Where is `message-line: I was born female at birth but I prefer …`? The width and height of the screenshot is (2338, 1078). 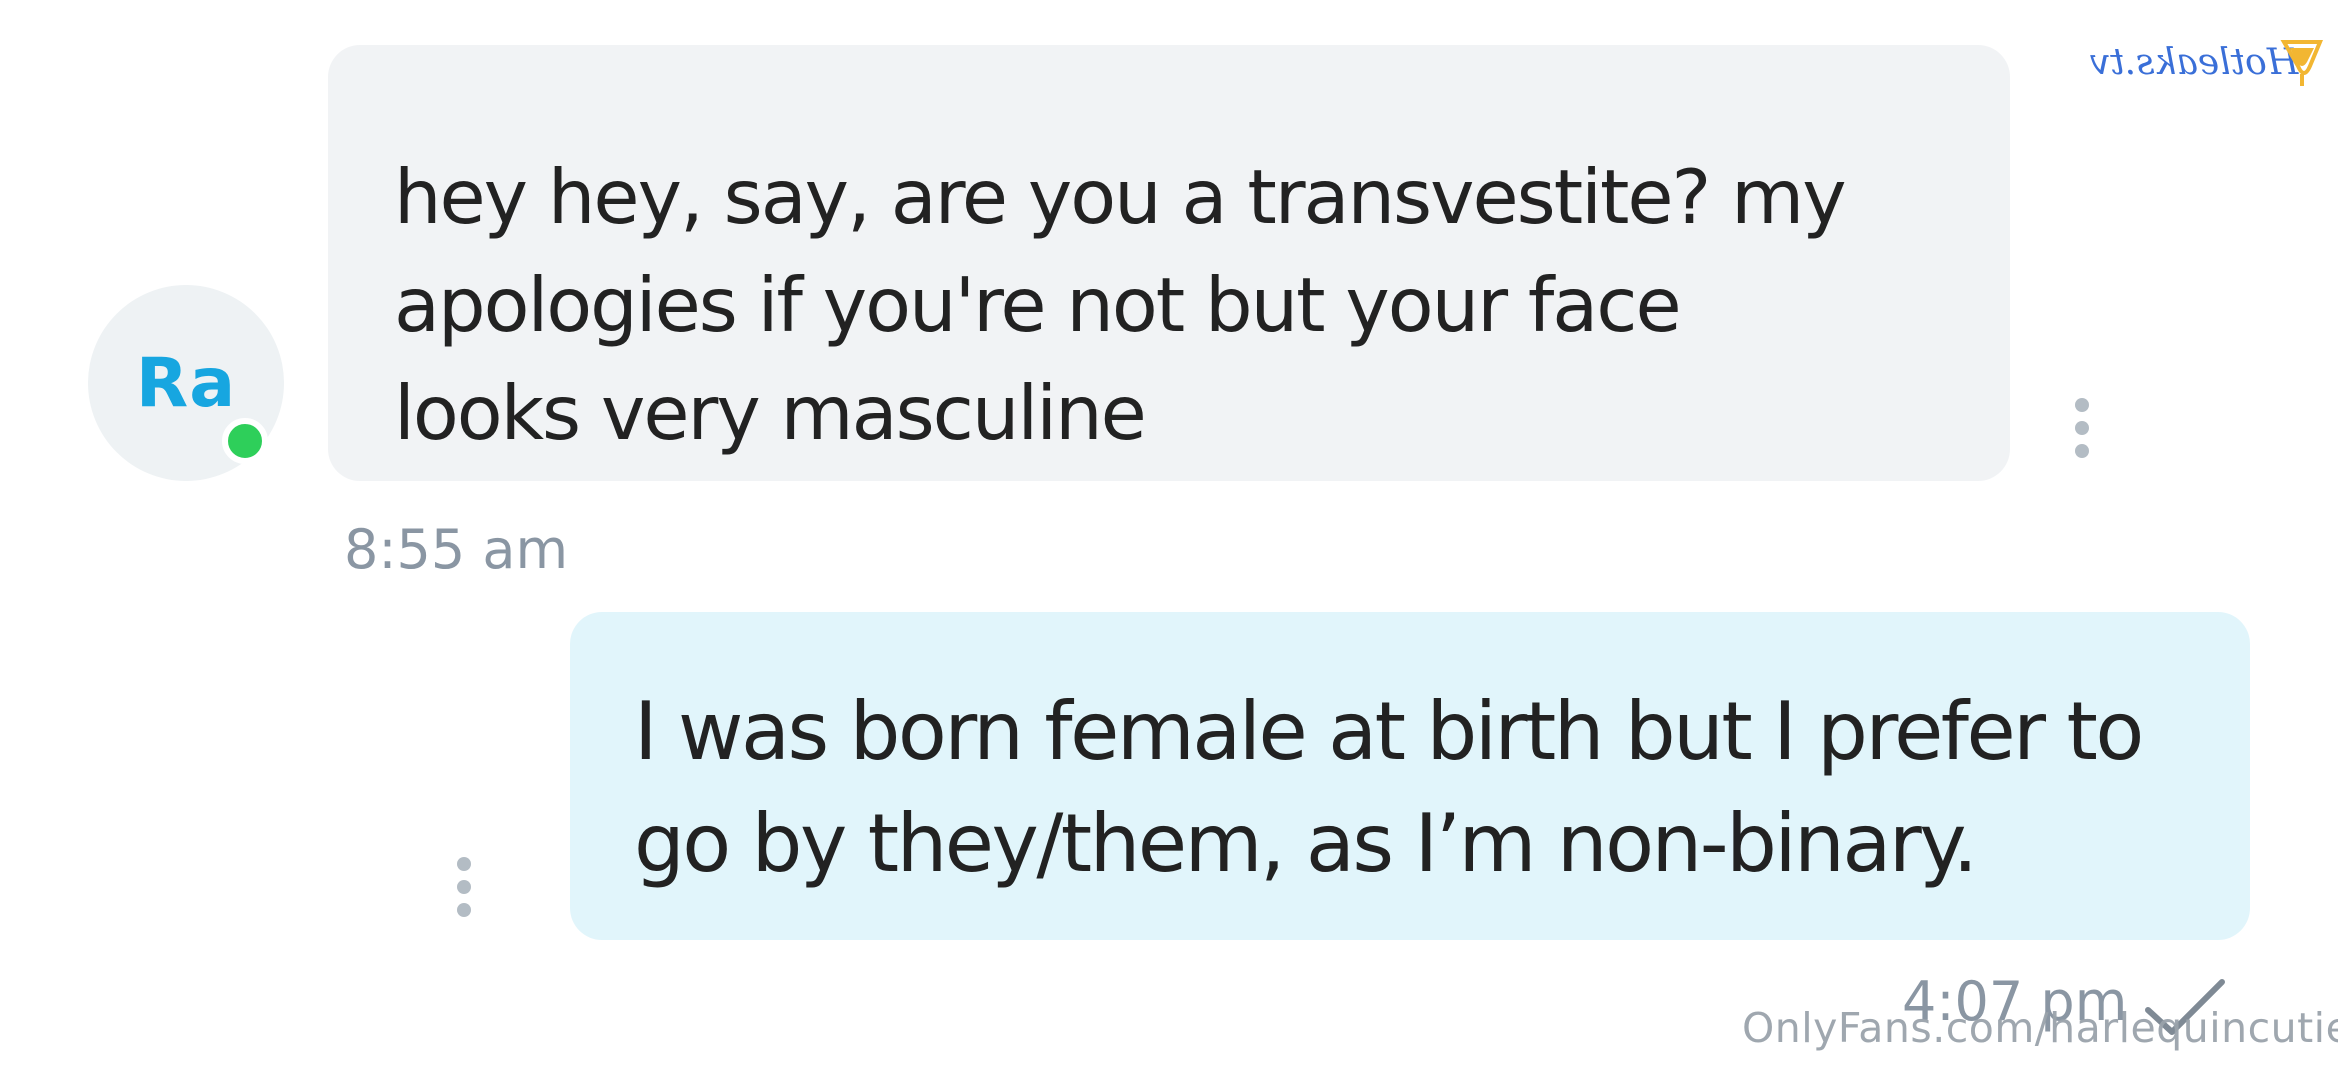
message-line: I was born female at birth but I prefer … is located at coordinates (1389, 731).